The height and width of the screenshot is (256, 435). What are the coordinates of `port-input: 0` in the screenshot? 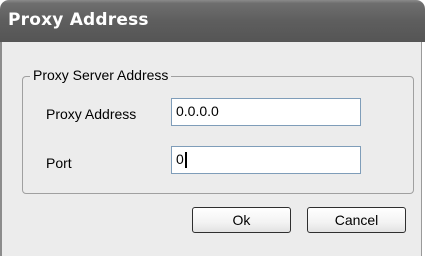 It's located at (266, 160).